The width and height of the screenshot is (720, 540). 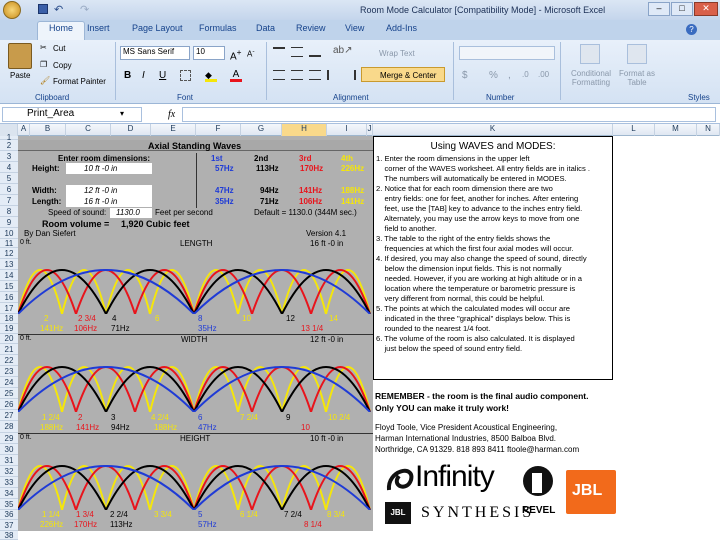 I want to click on row-header: 34, so click(x=9, y=493).